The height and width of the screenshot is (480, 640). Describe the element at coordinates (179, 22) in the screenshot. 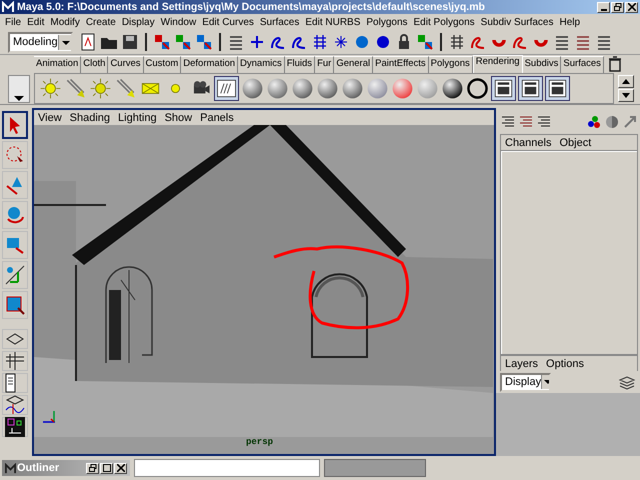

I see `menu-item: Window` at that location.